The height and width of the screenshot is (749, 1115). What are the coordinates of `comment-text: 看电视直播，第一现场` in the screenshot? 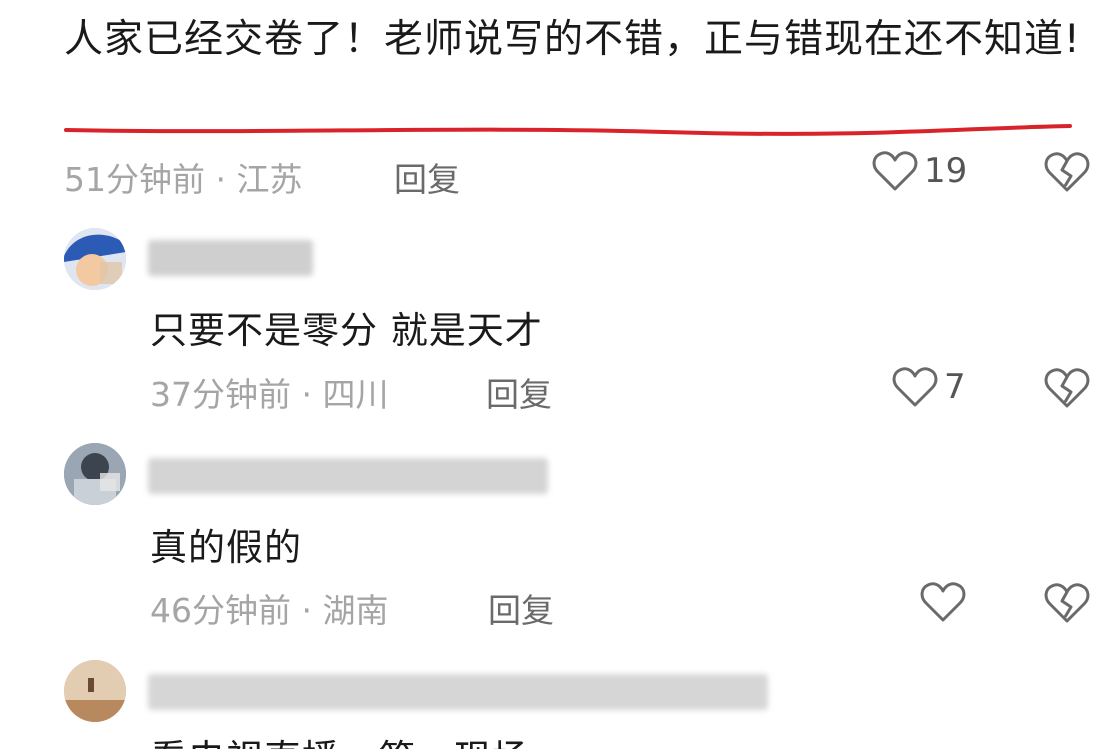 It's located at (340, 738).